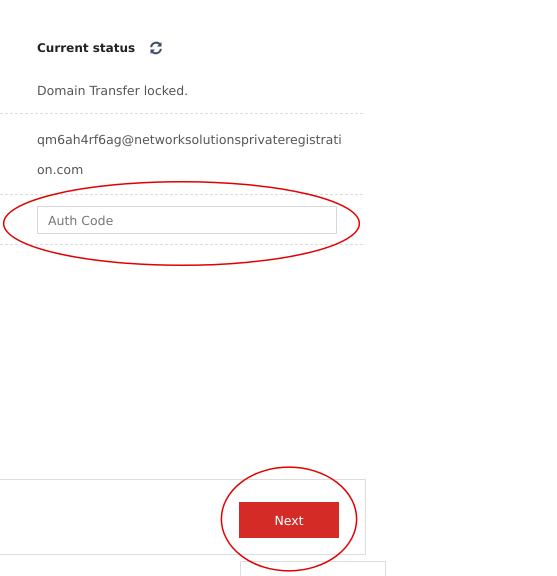 The width and height of the screenshot is (557, 576). Describe the element at coordinates (187, 220) in the screenshot. I see `auth-code-field: Auth Code` at that location.